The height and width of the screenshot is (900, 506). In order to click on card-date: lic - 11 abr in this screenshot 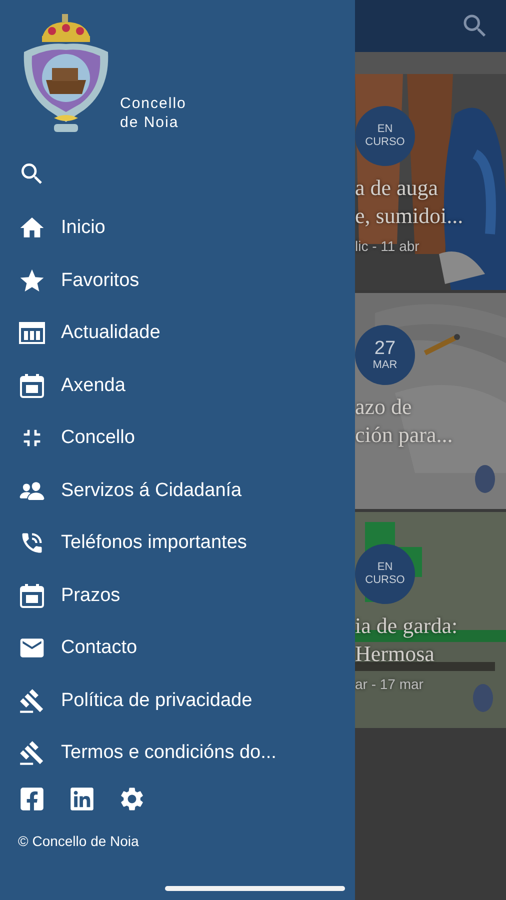, I will do `click(387, 246)`.